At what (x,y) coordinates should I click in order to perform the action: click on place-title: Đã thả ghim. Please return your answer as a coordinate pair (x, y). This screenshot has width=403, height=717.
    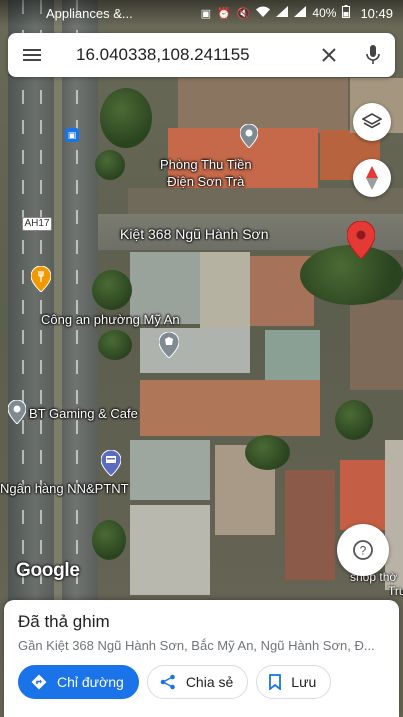
    Looking at the image, I should click on (64, 621).